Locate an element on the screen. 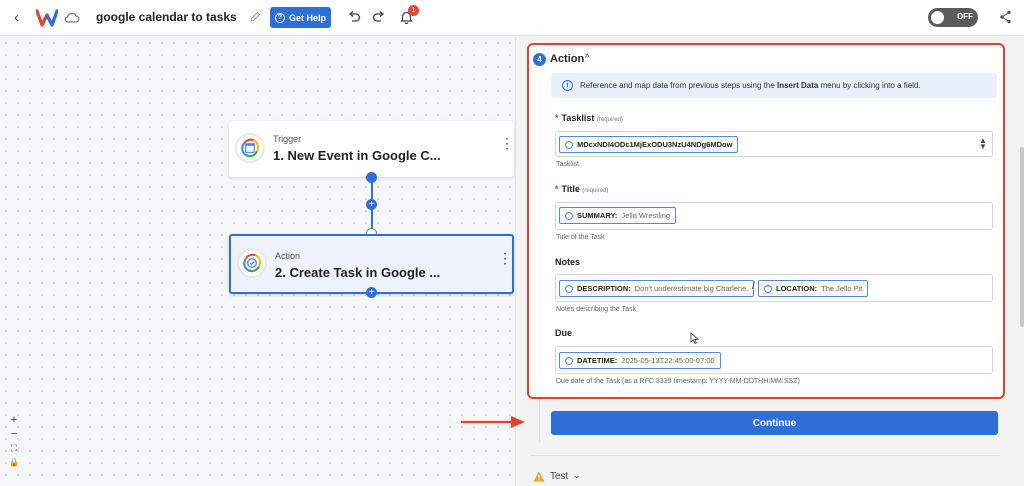 Image resolution: width=1024 pixels, height=486 pixels. action-section-title: Action is located at coordinates (567, 59).